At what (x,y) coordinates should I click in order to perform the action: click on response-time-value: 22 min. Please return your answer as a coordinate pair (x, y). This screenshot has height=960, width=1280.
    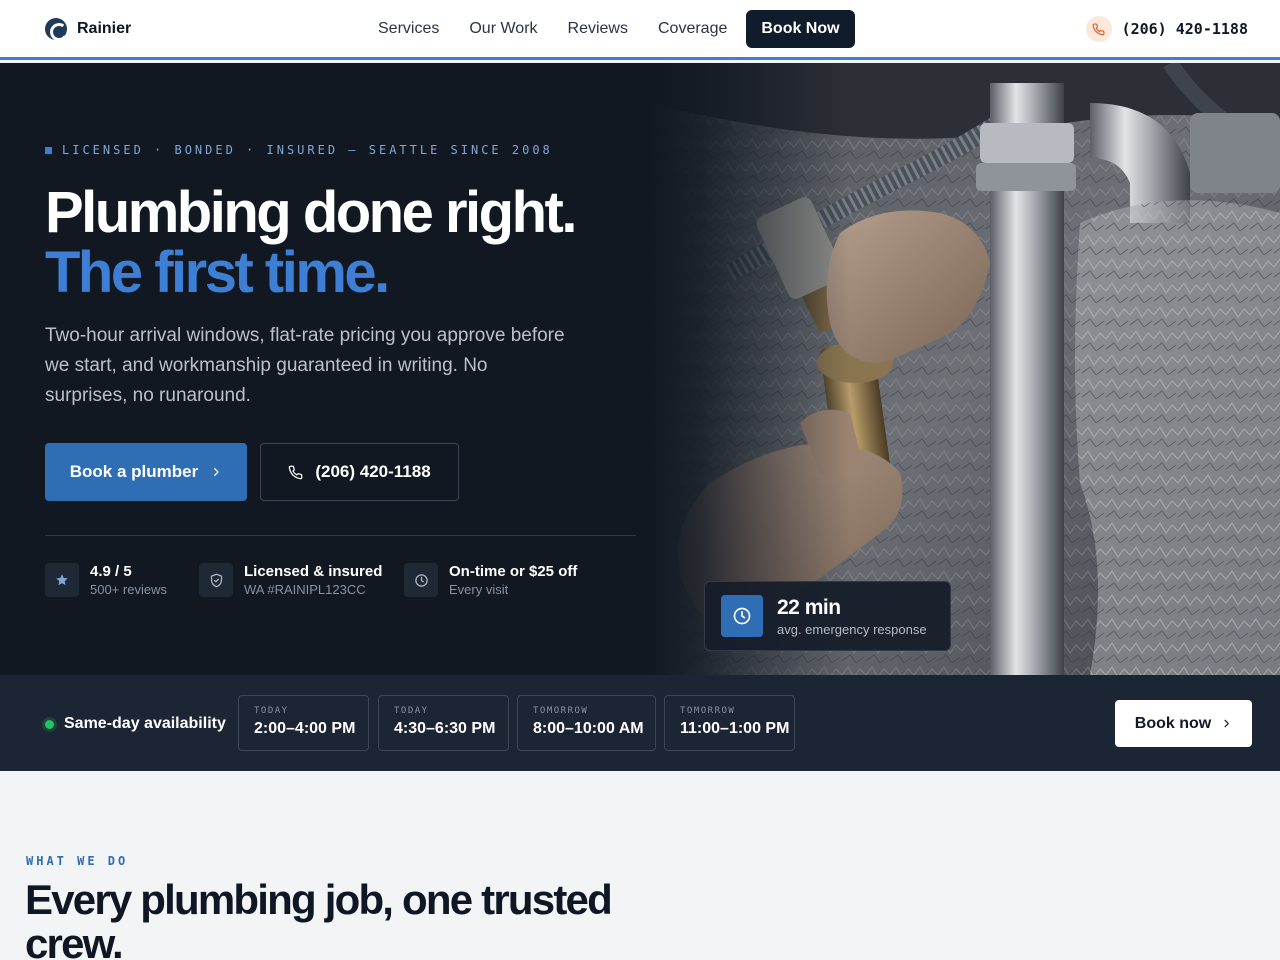
    Looking at the image, I should click on (809, 607).